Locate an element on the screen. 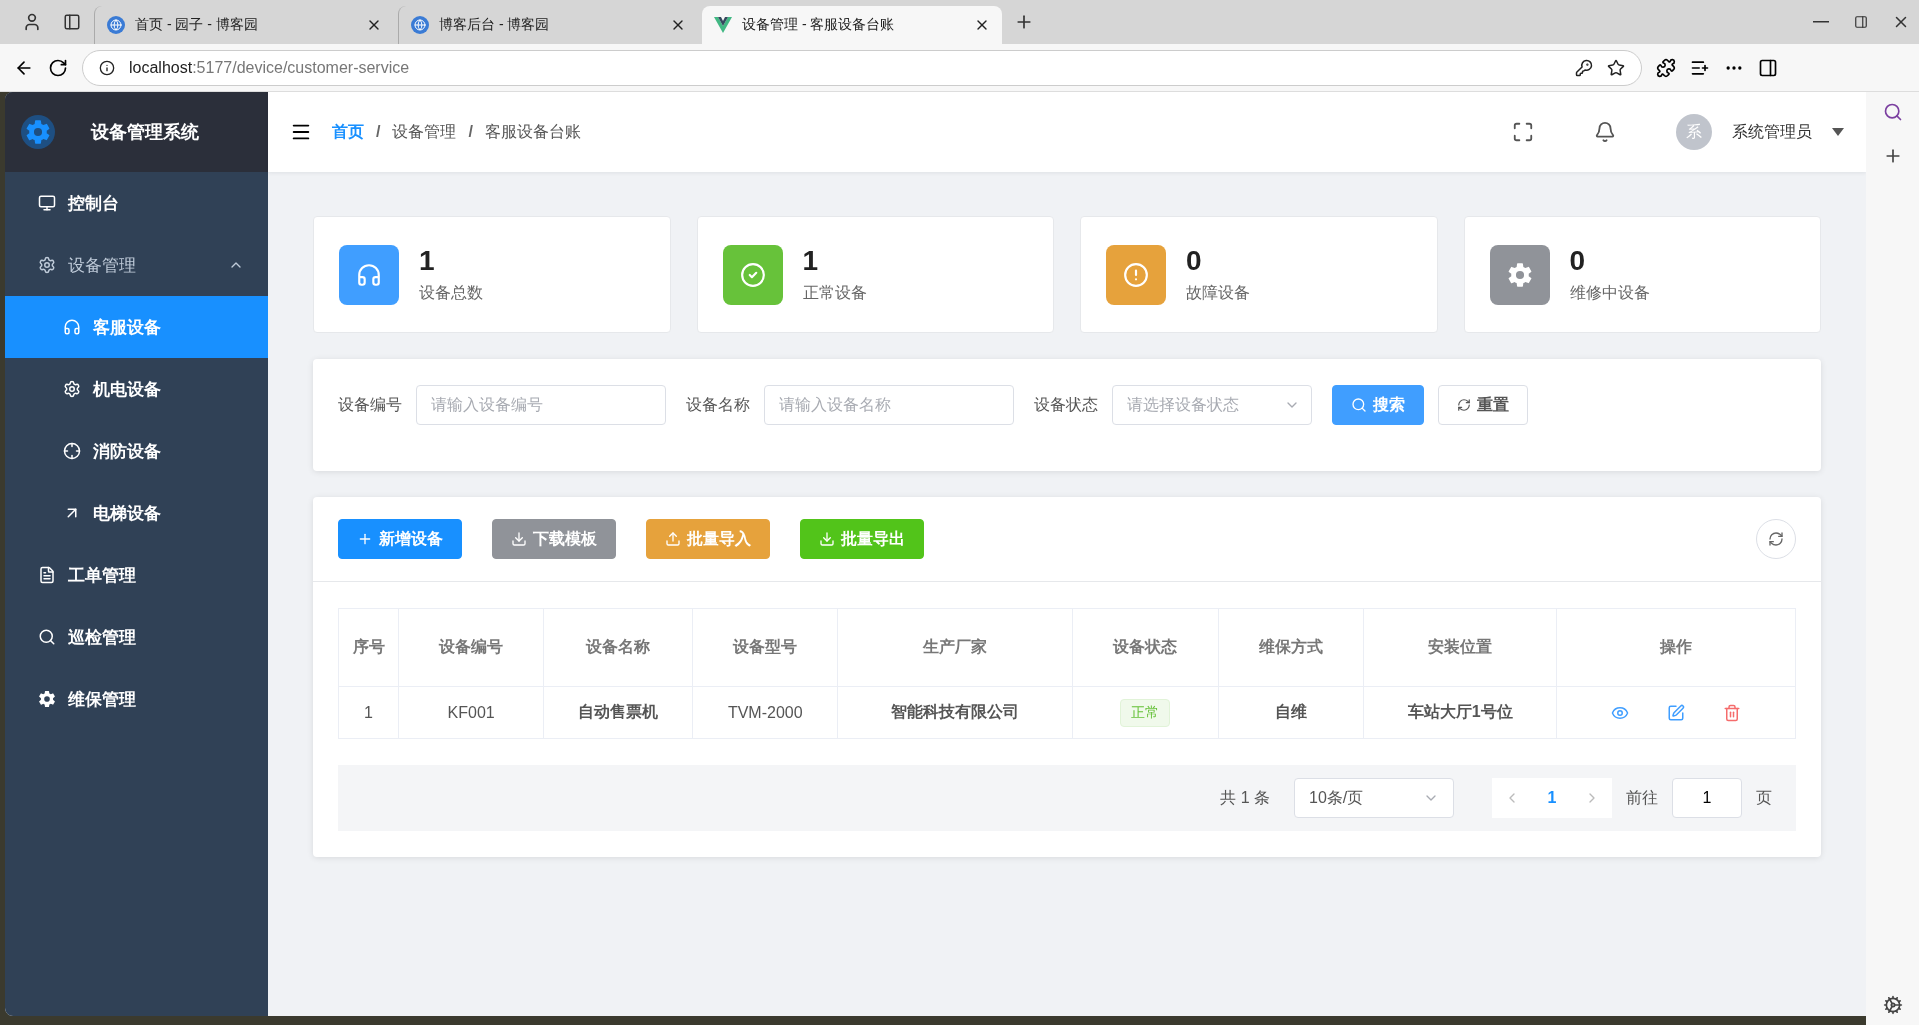 The height and width of the screenshot is (1025, 1919). sidebar-item: 电梯设备 is located at coordinates (136, 513).